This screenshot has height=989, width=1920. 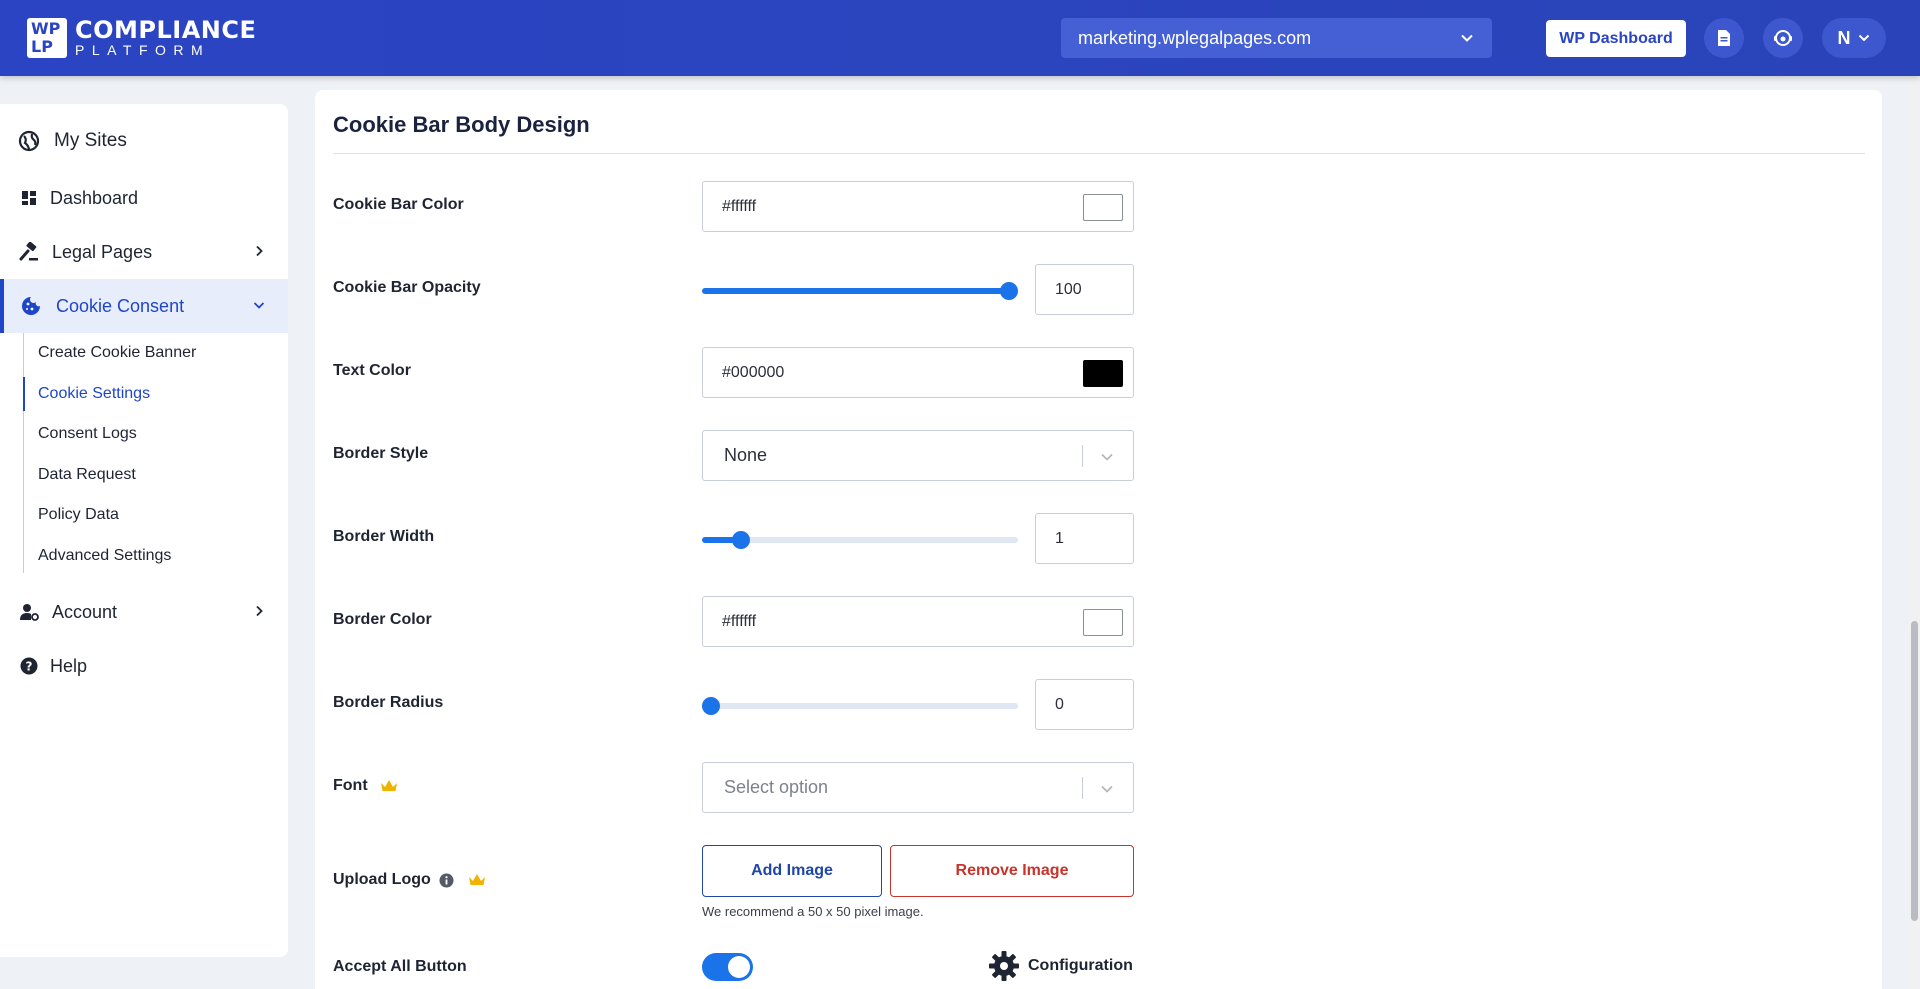 What do you see at coordinates (918, 621) in the screenshot?
I see `border-color-input: #ffffff` at bounding box center [918, 621].